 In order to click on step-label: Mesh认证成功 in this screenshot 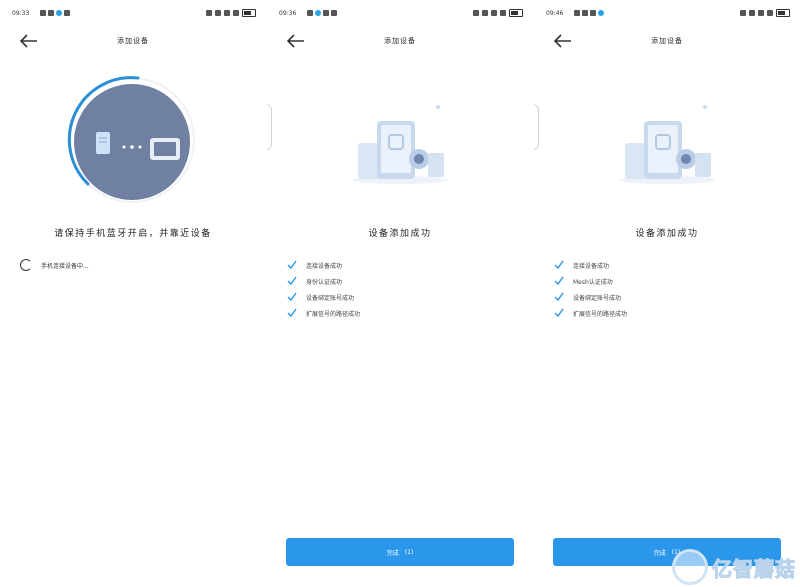, I will do `click(593, 282)`.